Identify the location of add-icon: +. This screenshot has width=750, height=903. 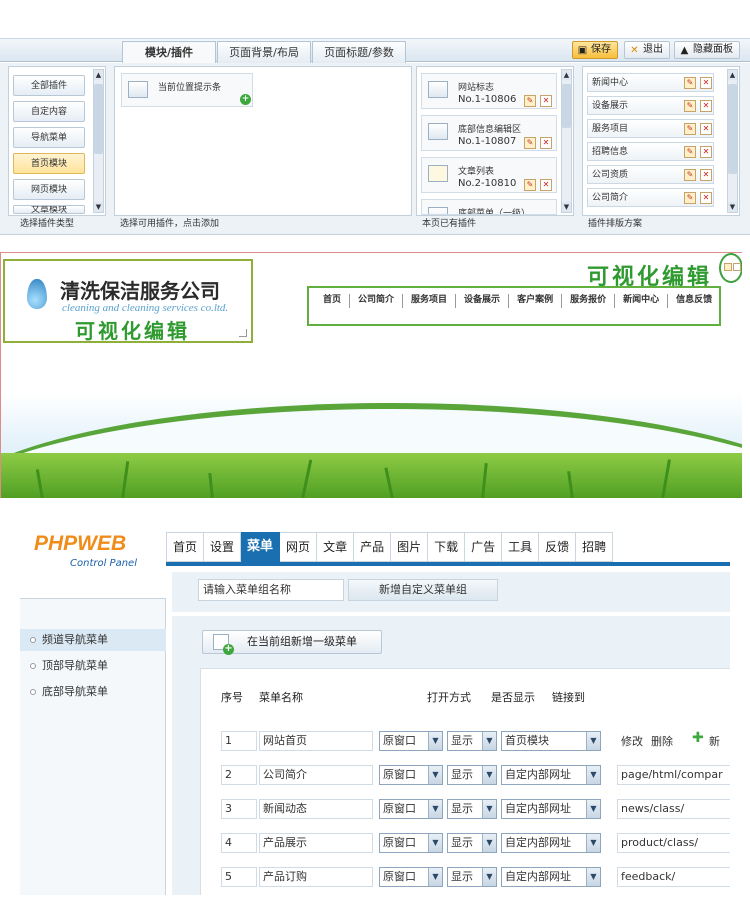
(245, 99).